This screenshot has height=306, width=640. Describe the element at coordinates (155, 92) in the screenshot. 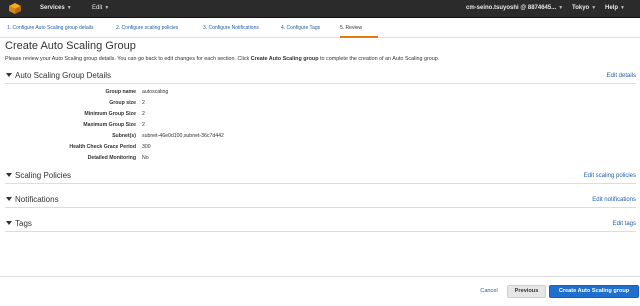

I see `detail-value: autoscaling` at that location.